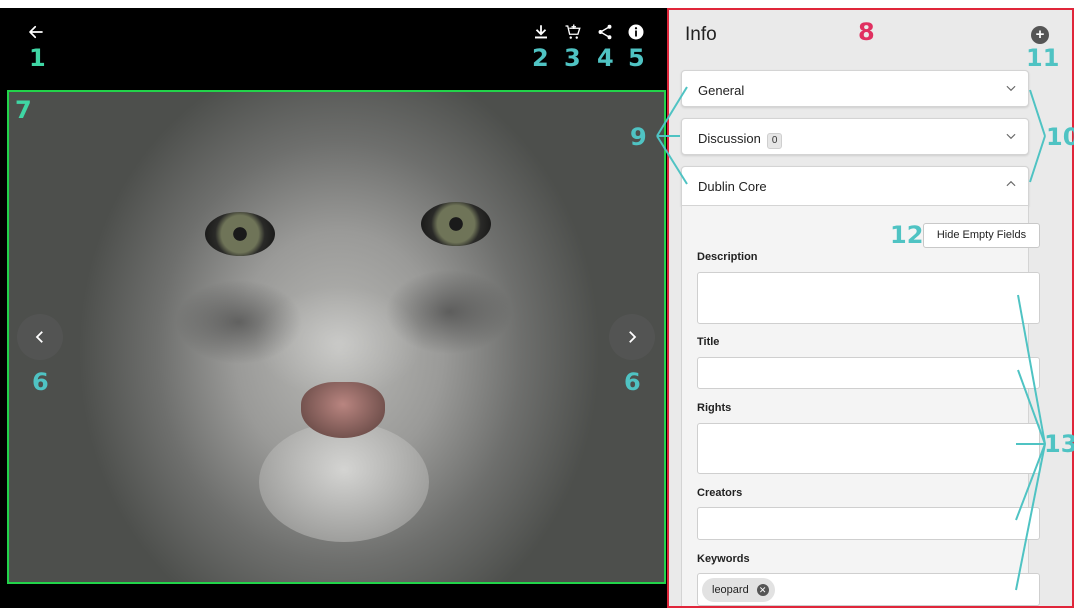 This screenshot has width=1074, height=608. I want to click on chevron-left-icon, so click(39, 337).